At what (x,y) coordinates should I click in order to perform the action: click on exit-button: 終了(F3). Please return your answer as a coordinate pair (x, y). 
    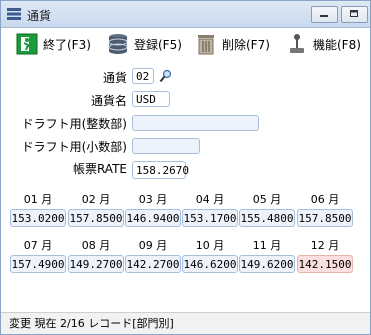
    Looking at the image, I should click on (53, 44).